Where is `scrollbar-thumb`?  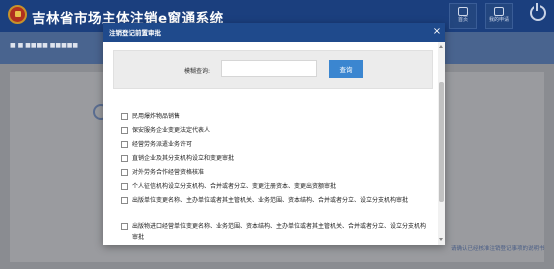 scrollbar-thumb is located at coordinates (441, 142).